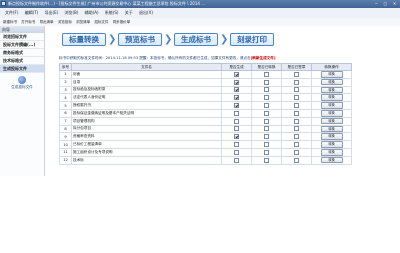 The height and width of the screenshot is (253, 400). I want to click on table-row: 12 技术标 转换, so click(205, 160).